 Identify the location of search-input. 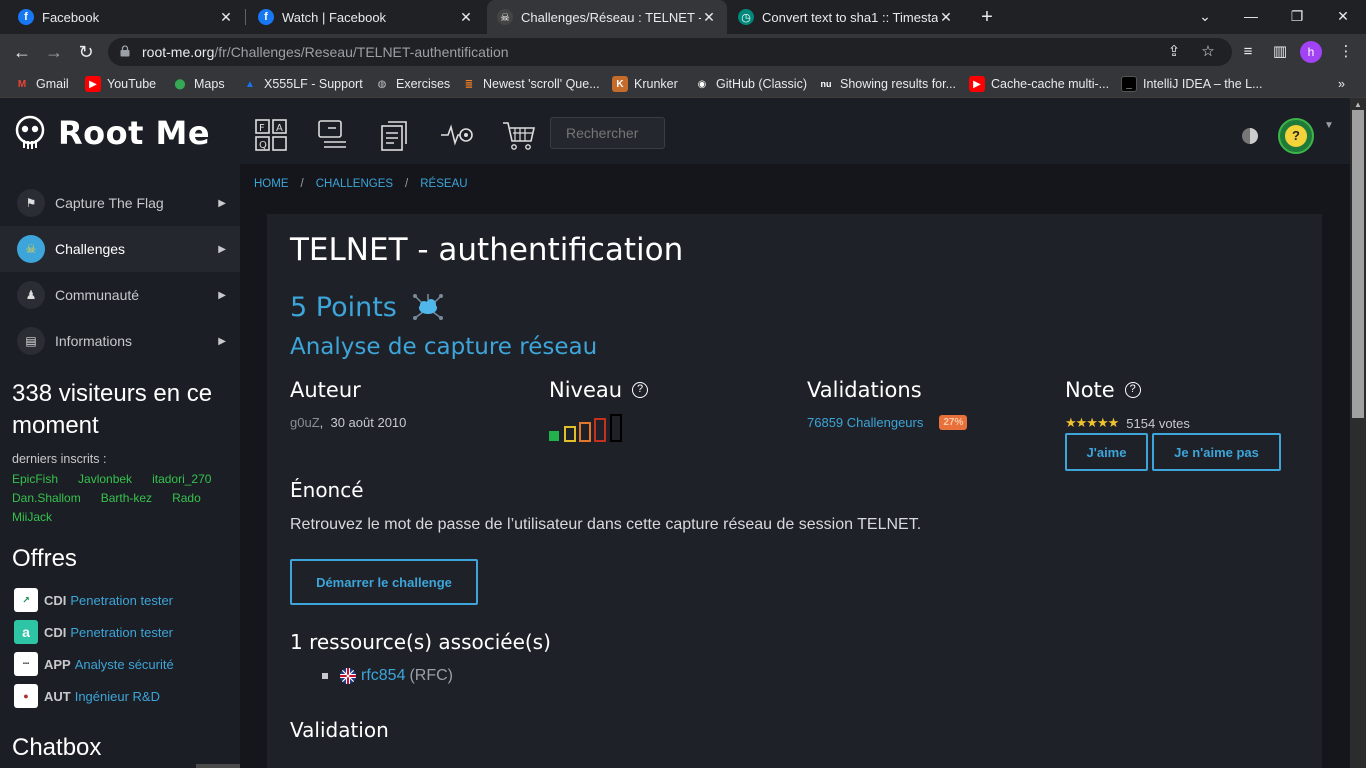
(607, 133).